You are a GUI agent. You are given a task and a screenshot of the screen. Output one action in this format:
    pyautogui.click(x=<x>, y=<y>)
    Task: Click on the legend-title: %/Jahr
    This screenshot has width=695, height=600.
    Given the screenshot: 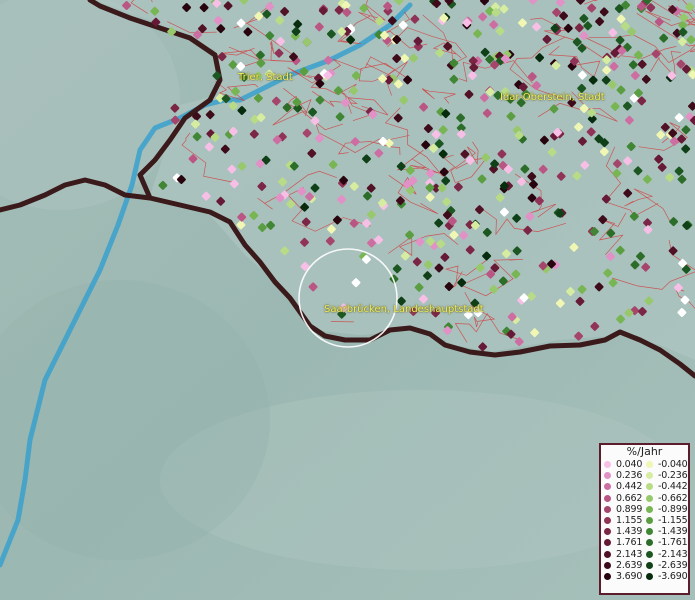 What is the action you would take?
    pyautogui.click(x=644, y=451)
    